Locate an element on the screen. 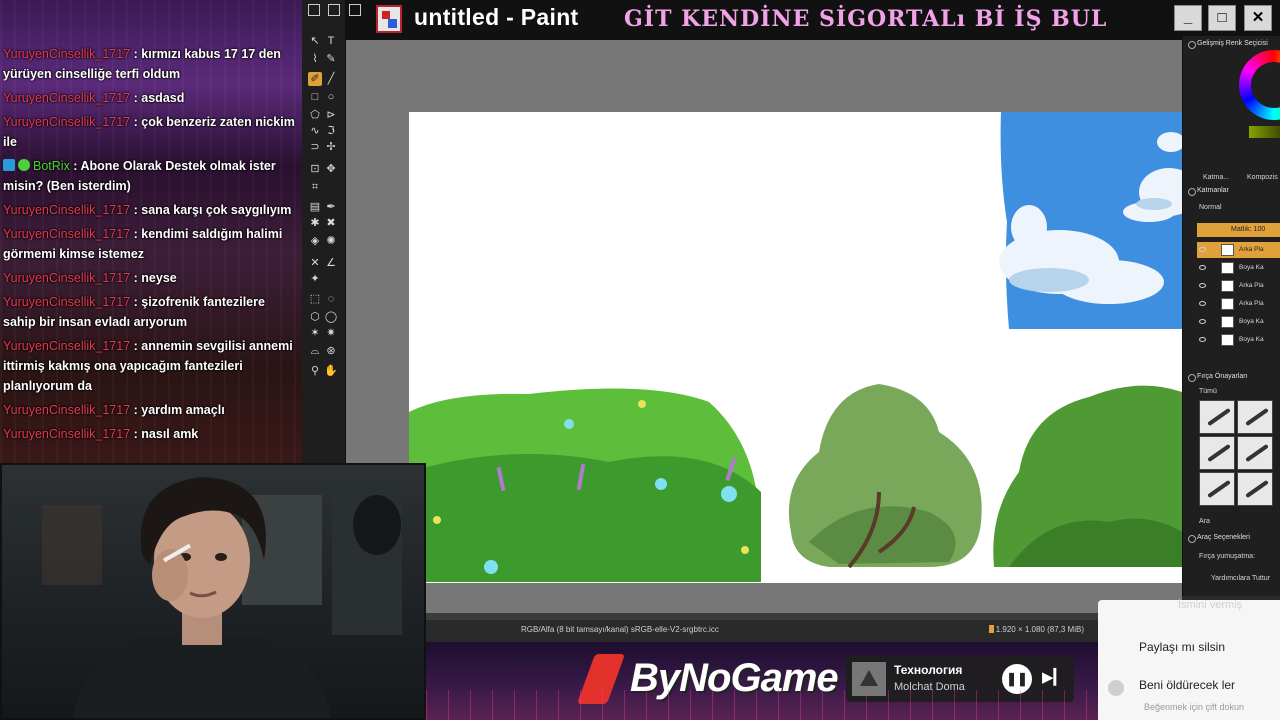 The image size is (1280, 720). line-icon: ╱ is located at coordinates (331, 79).